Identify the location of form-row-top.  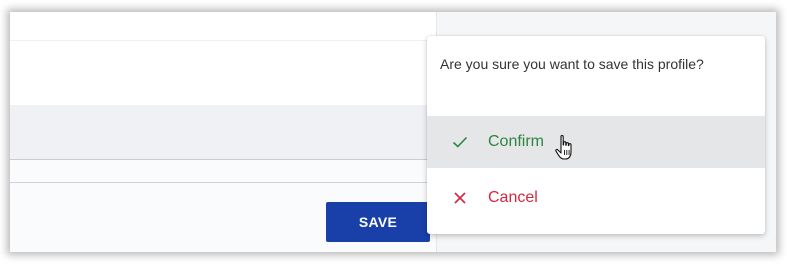
(223, 26).